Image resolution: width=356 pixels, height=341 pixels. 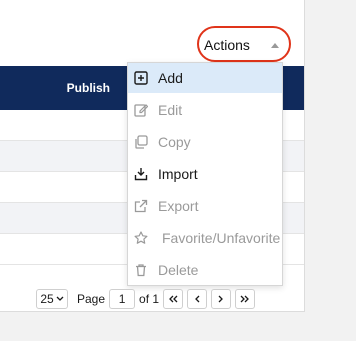 I want to click on menu-item-label: Favorite/Unfavorite, so click(x=221, y=238).